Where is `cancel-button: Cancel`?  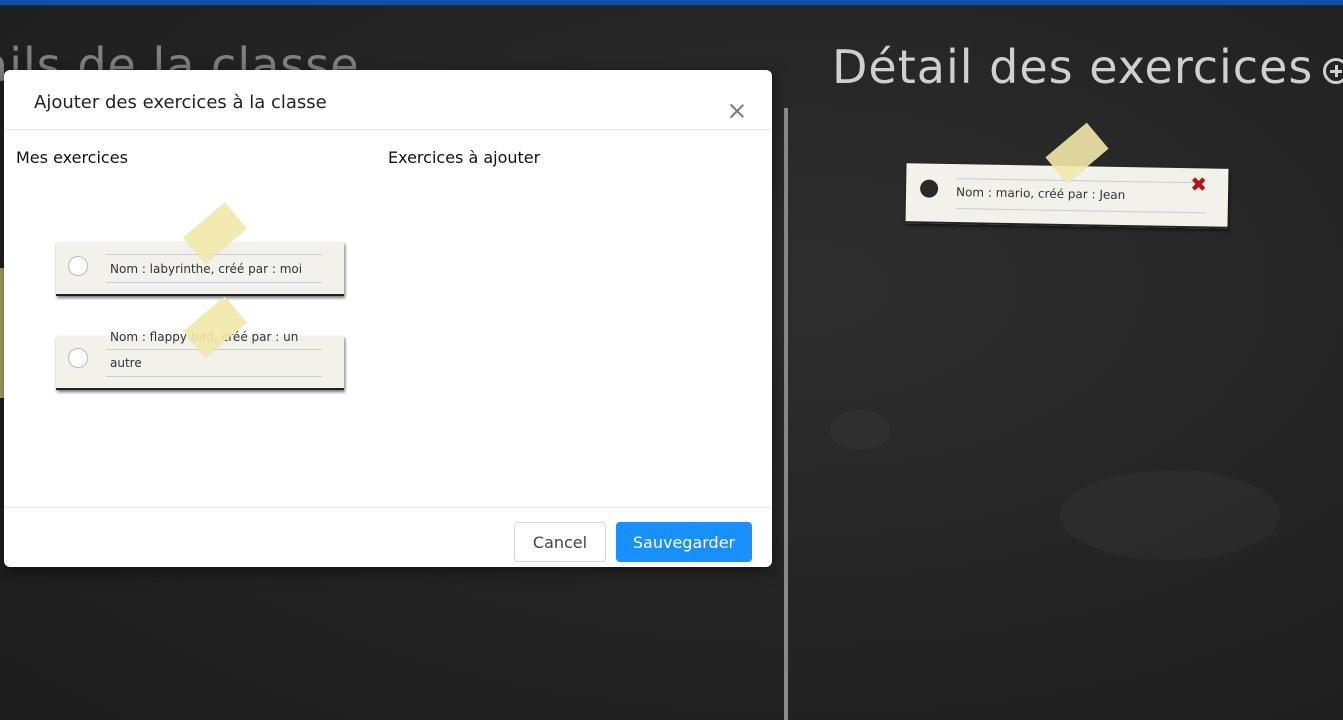 cancel-button: Cancel is located at coordinates (560, 542).